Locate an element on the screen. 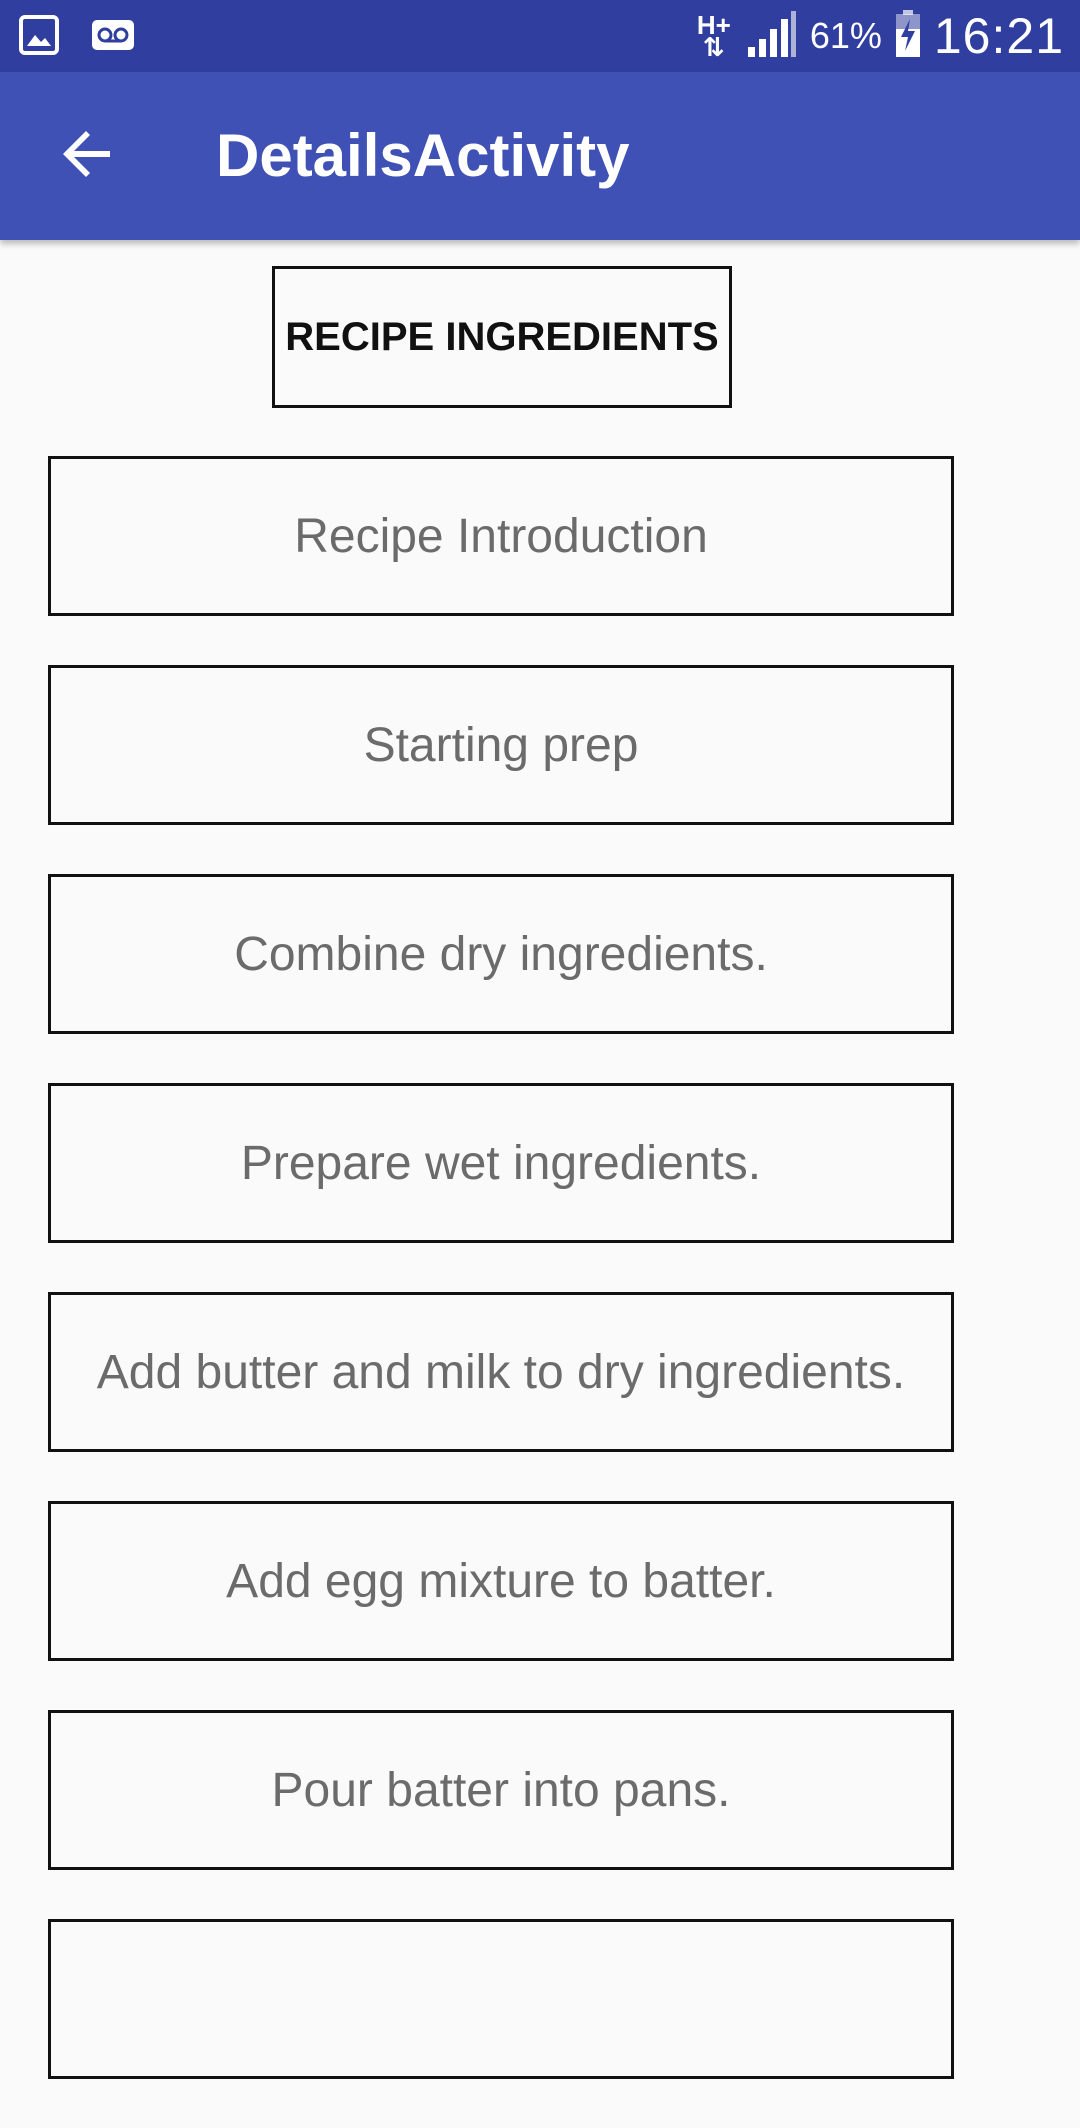 This screenshot has width=1080, height=2128. step-item: Recipe Introduction is located at coordinates (501, 536).